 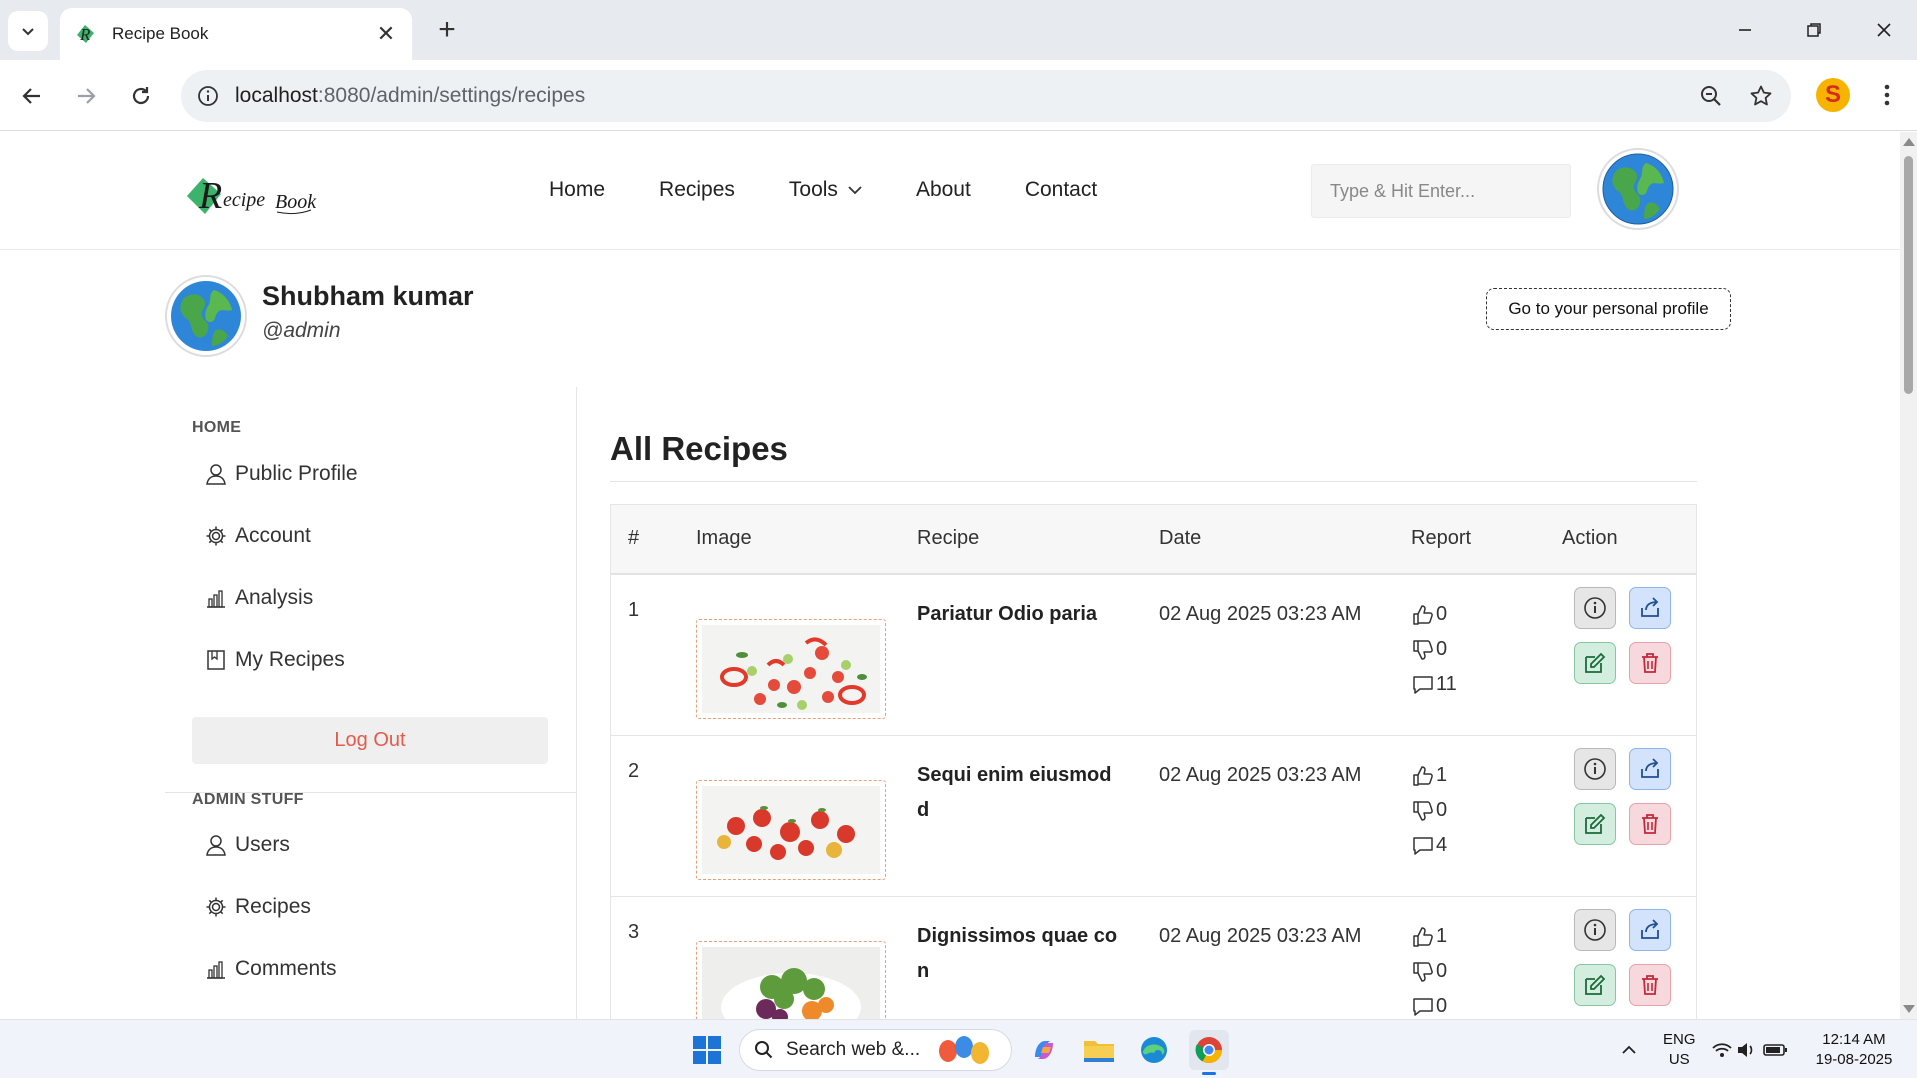 What do you see at coordinates (1679, 1050) in the screenshot?
I see `language-indicator: ENG US` at bounding box center [1679, 1050].